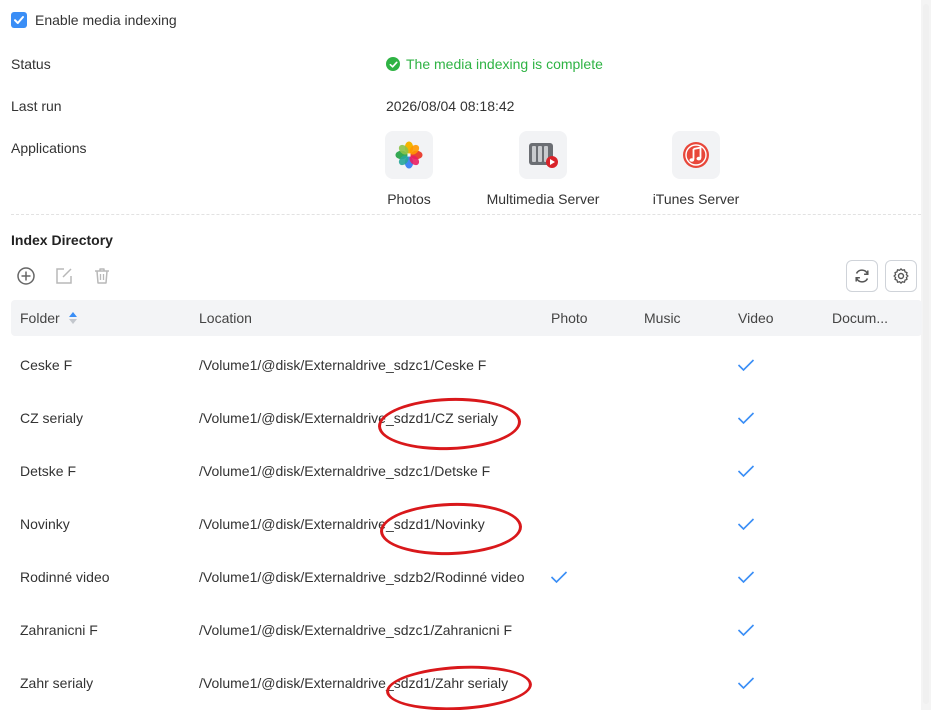 This screenshot has width=931, height=710. Describe the element at coordinates (36, 106) in the screenshot. I see `last-run-label: Last run` at that location.